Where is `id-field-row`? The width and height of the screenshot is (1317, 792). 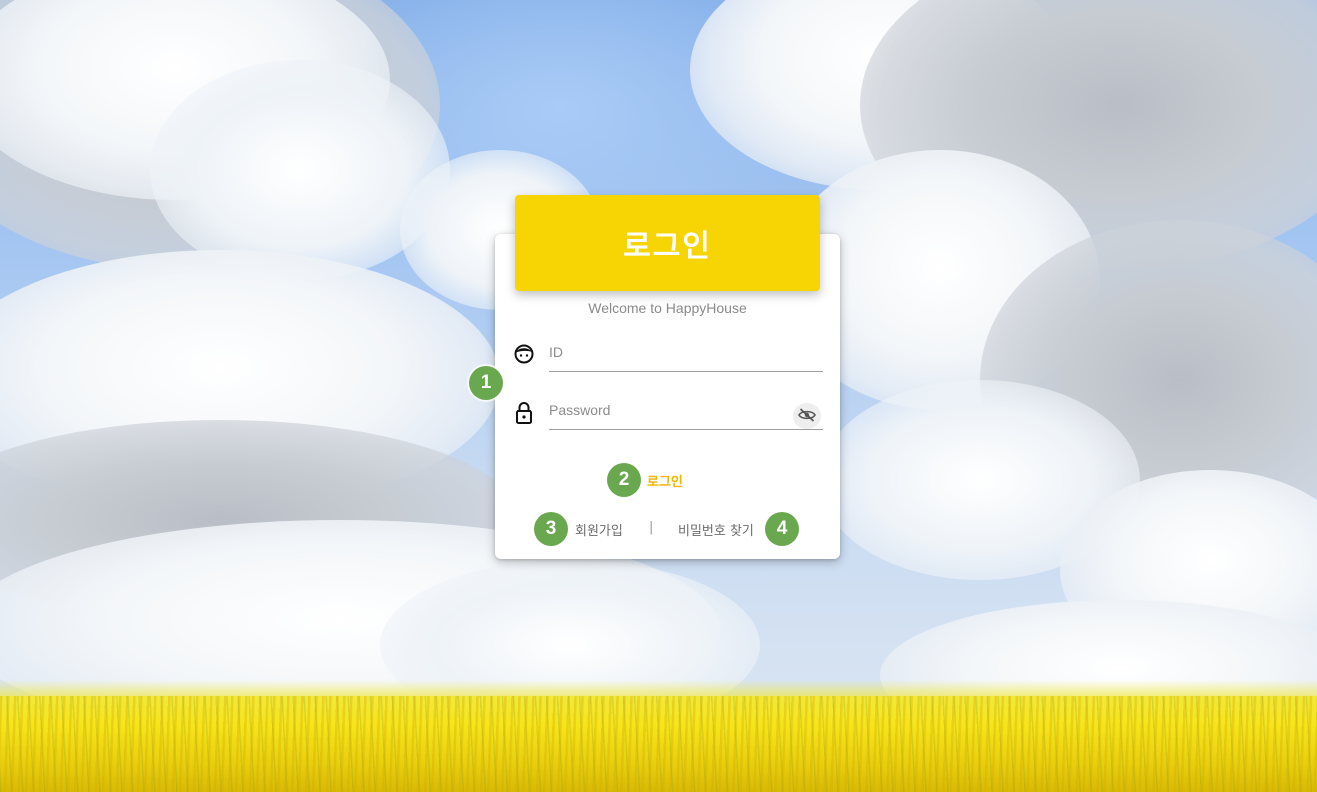
id-field-row is located at coordinates (668, 357).